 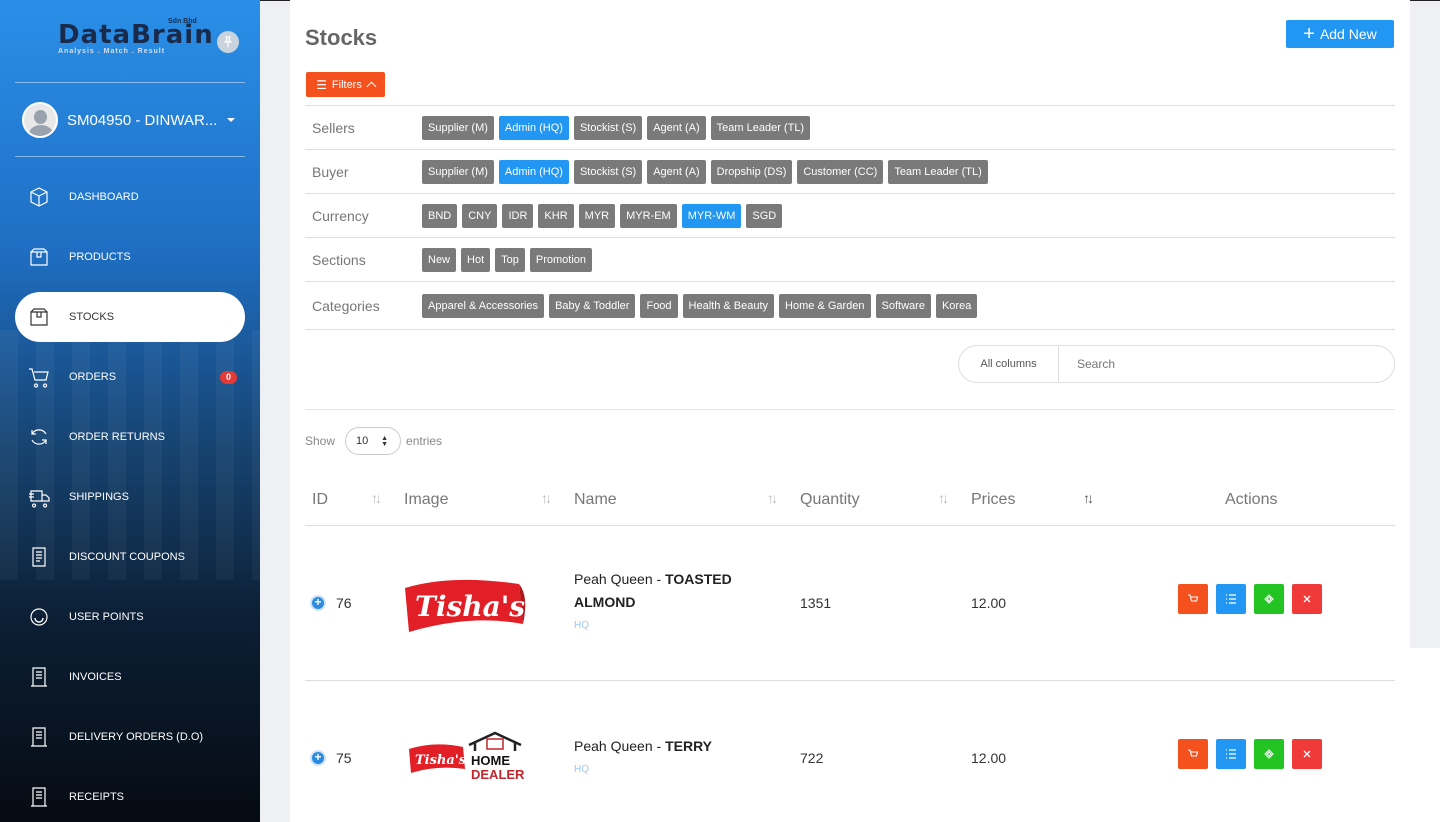 I want to click on filter-chip: New, so click(x=439, y=259).